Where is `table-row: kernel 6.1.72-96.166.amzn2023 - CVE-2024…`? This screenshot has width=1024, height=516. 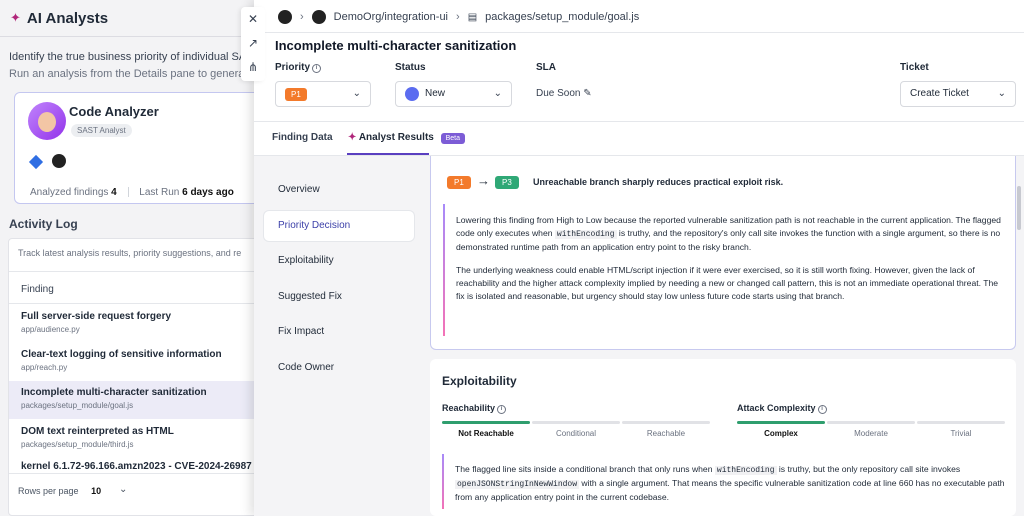
table-row: kernel 6.1.72-96.166.amzn2023 - CVE-2024… is located at coordinates (139, 465).